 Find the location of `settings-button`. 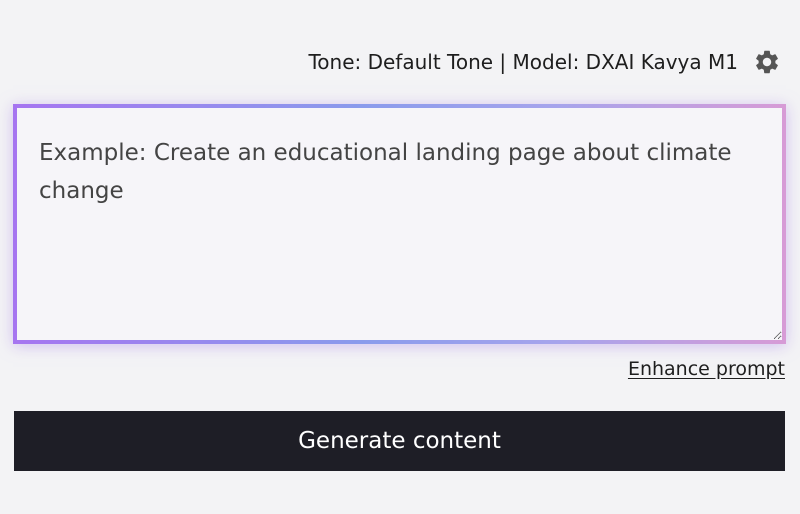

settings-button is located at coordinates (767, 62).